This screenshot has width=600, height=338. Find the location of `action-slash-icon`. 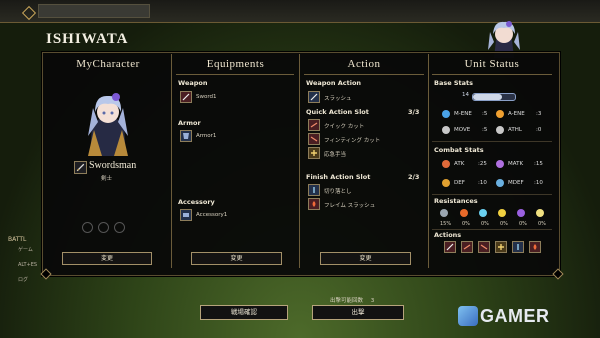

action-slash-icon is located at coordinates (450, 247).